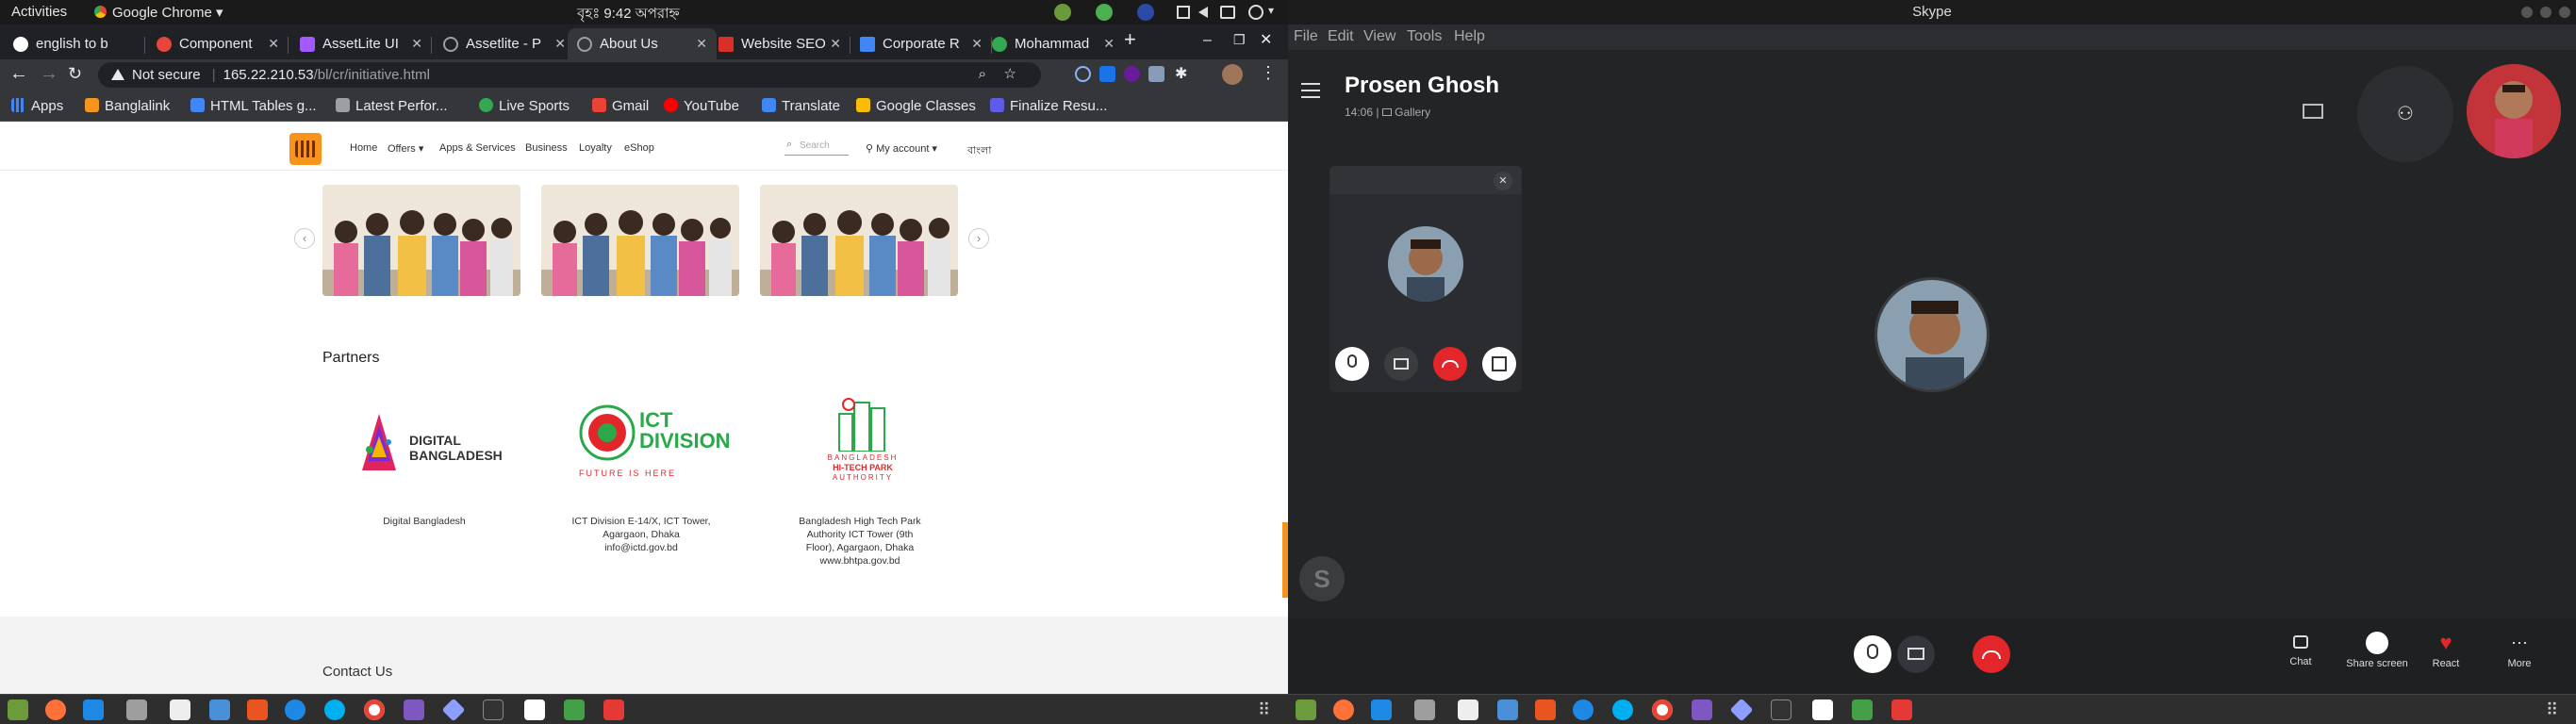 The width and height of the screenshot is (2576, 724). Describe the element at coordinates (1053, 43) in the screenshot. I see `tab-mohammad: Mohammad ✕` at that location.